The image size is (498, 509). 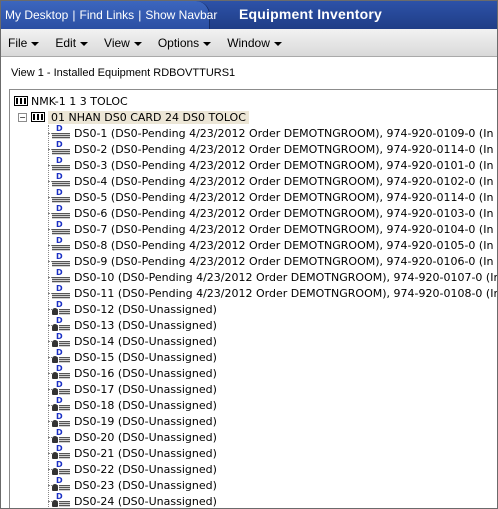 I want to click on tree-root-node: NMK-1 1 3 TOLOC, so click(x=71, y=101).